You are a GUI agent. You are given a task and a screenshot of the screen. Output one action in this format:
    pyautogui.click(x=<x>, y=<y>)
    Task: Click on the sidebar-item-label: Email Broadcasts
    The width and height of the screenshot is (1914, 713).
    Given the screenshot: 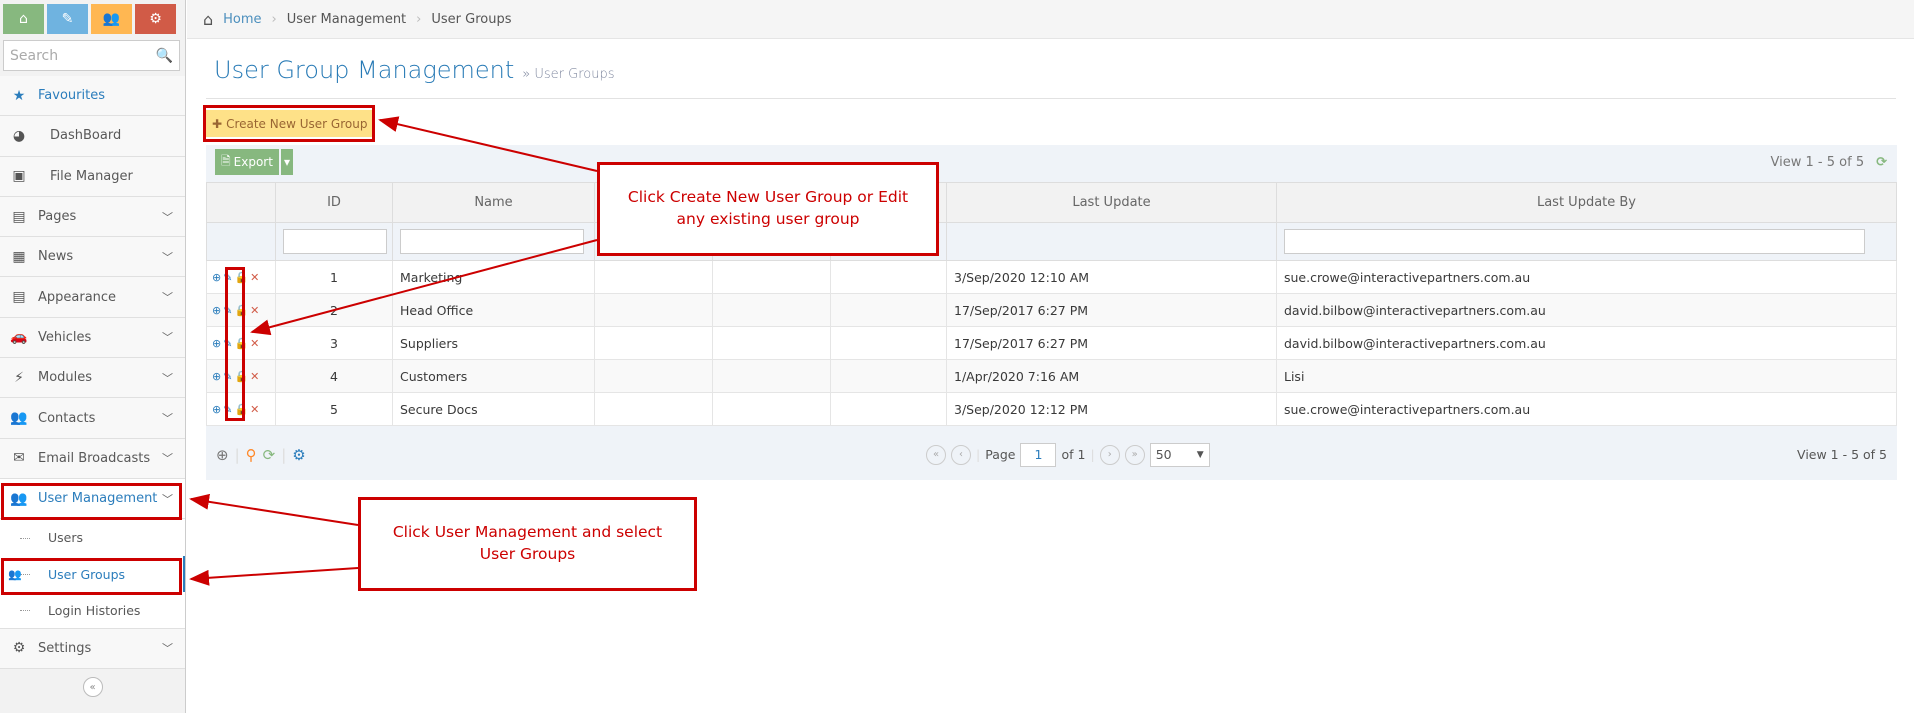 What is the action you would take?
    pyautogui.click(x=94, y=458)
    